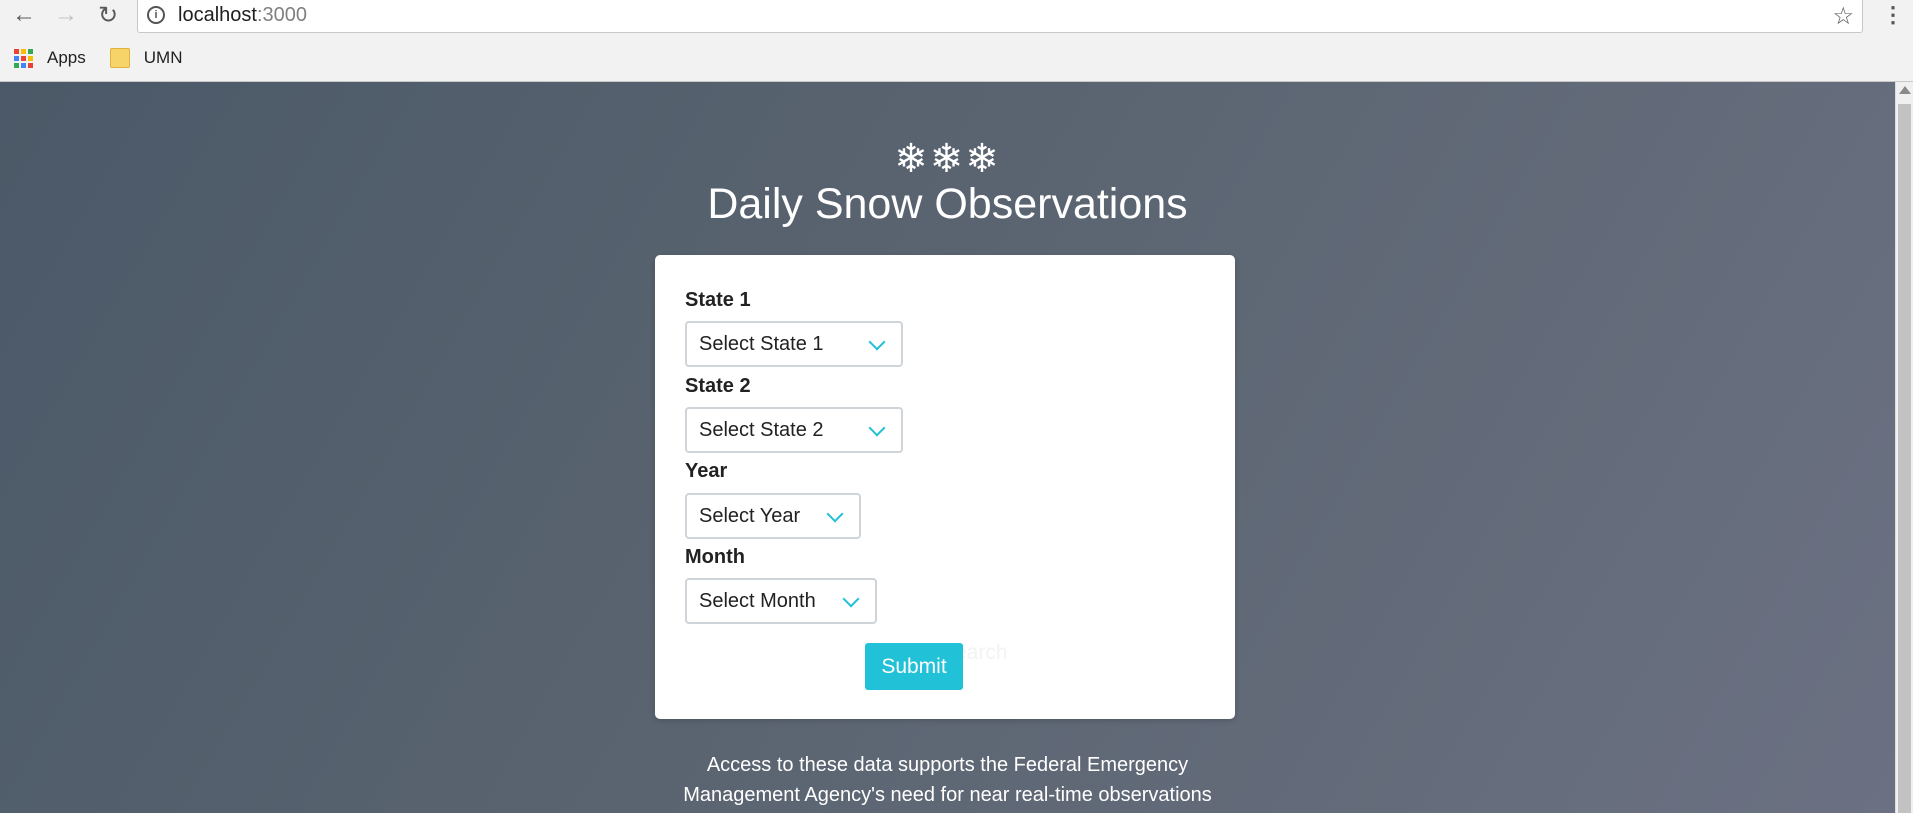  Describe the element at coordinates (163, 57) in the screenshot. I see `bookmark-label: UMN` at that location.